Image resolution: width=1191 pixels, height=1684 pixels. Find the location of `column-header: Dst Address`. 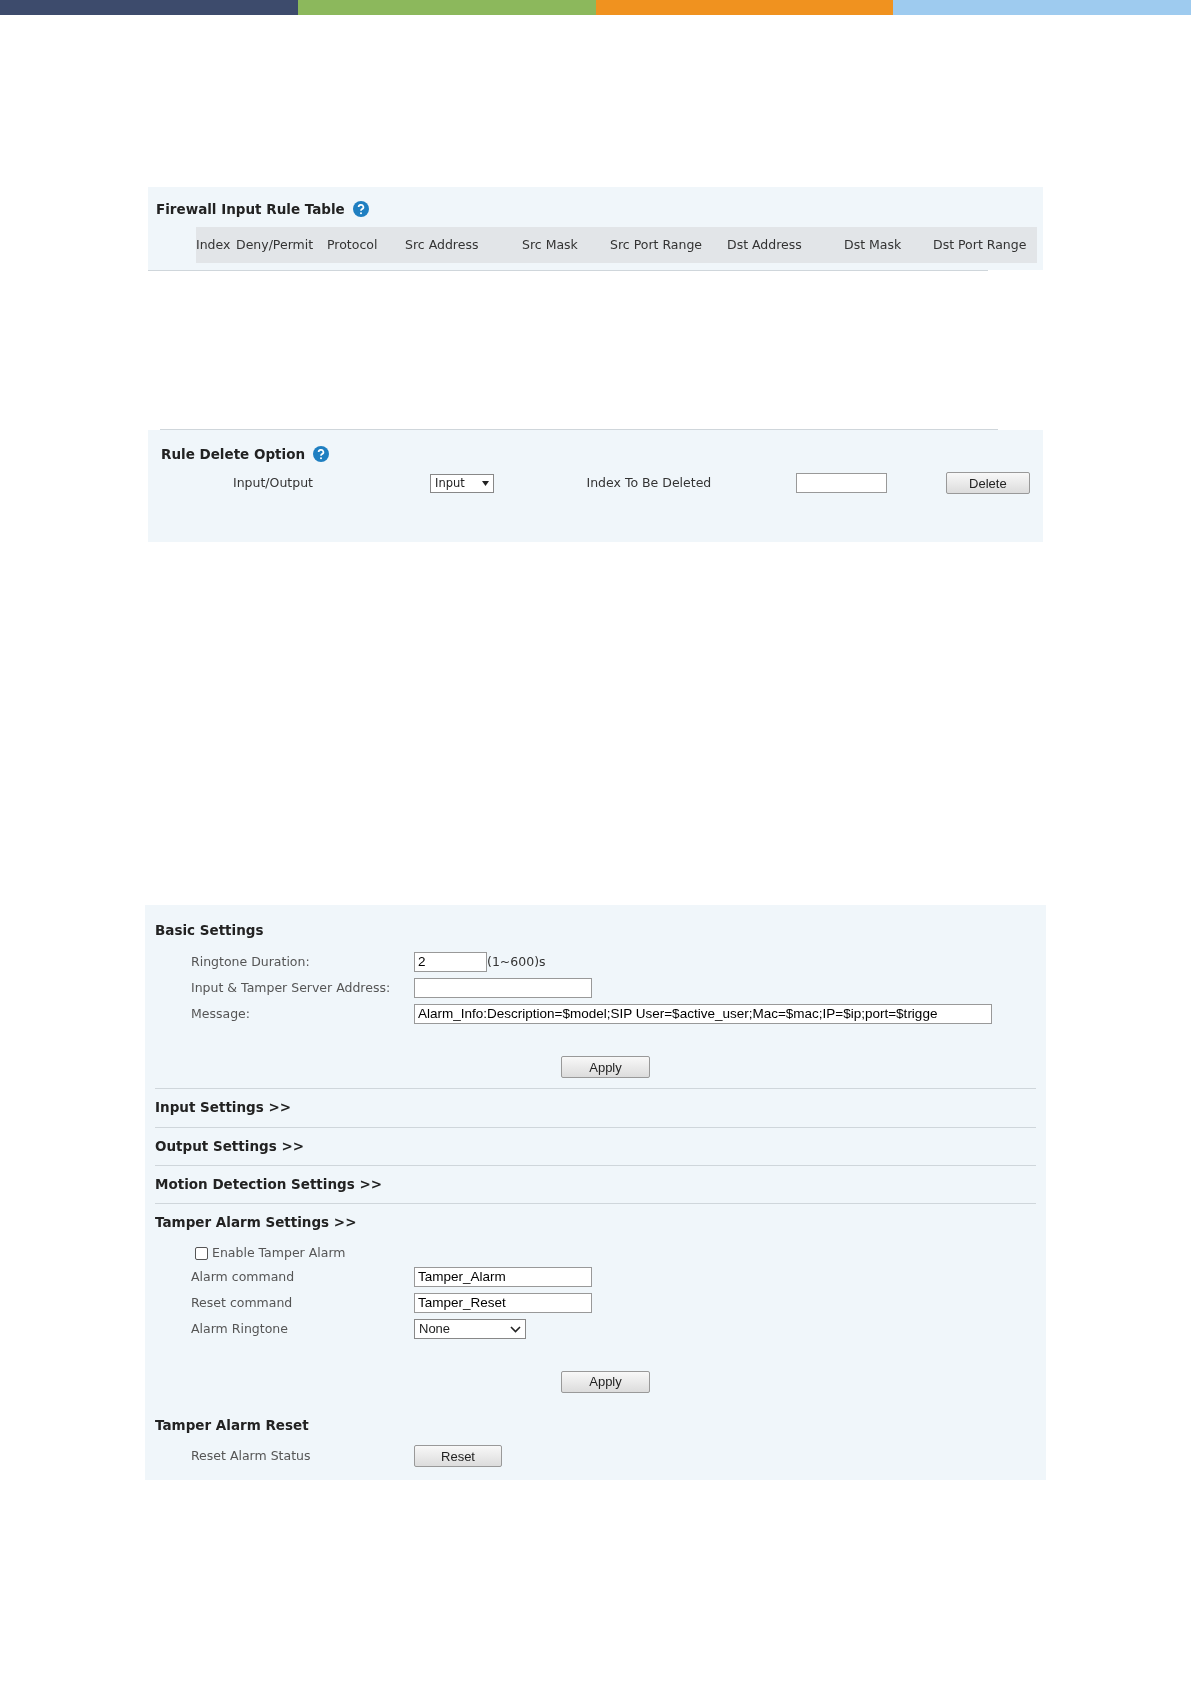

column-header: Dst Address is located at coordinates (765, 244).